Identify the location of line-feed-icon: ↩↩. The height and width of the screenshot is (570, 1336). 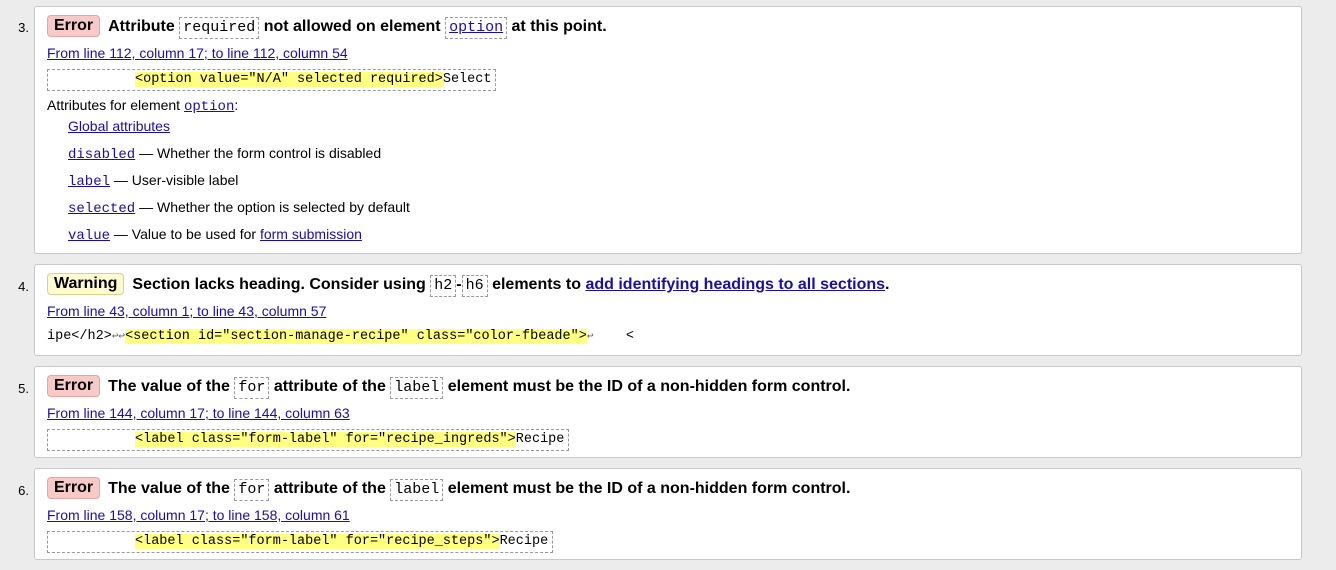
(118, 337).